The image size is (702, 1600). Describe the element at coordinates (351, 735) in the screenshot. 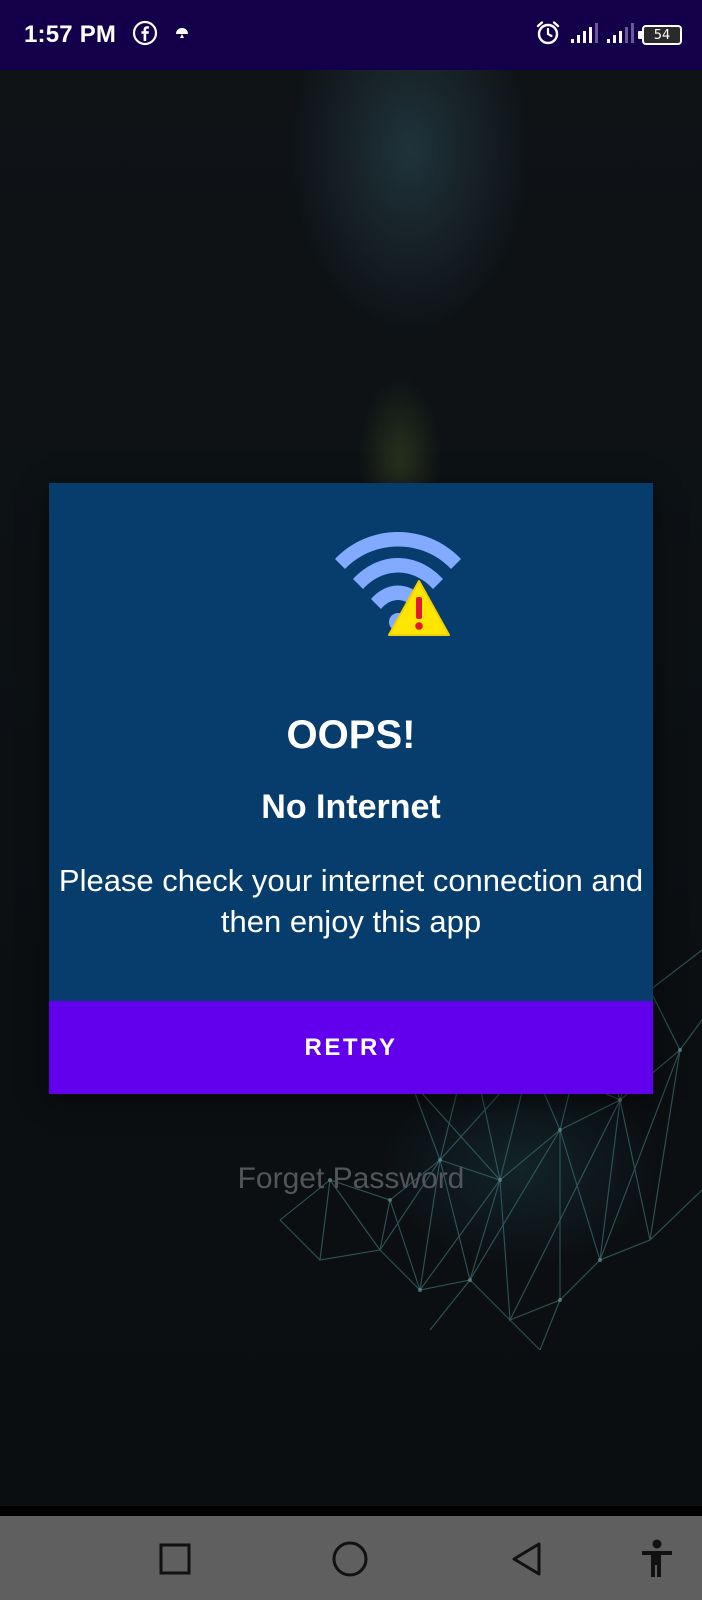

I see `dialog-title: OOPS!` at that location.